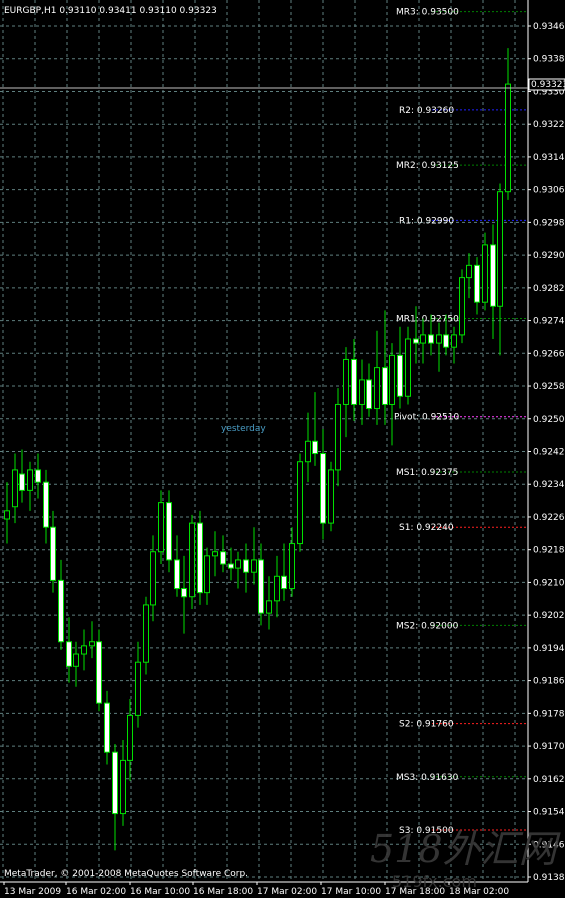  Describe the element at coordinates (549, 485) in the screenshot. I see `price-tick-label: 0.92345` at that location.